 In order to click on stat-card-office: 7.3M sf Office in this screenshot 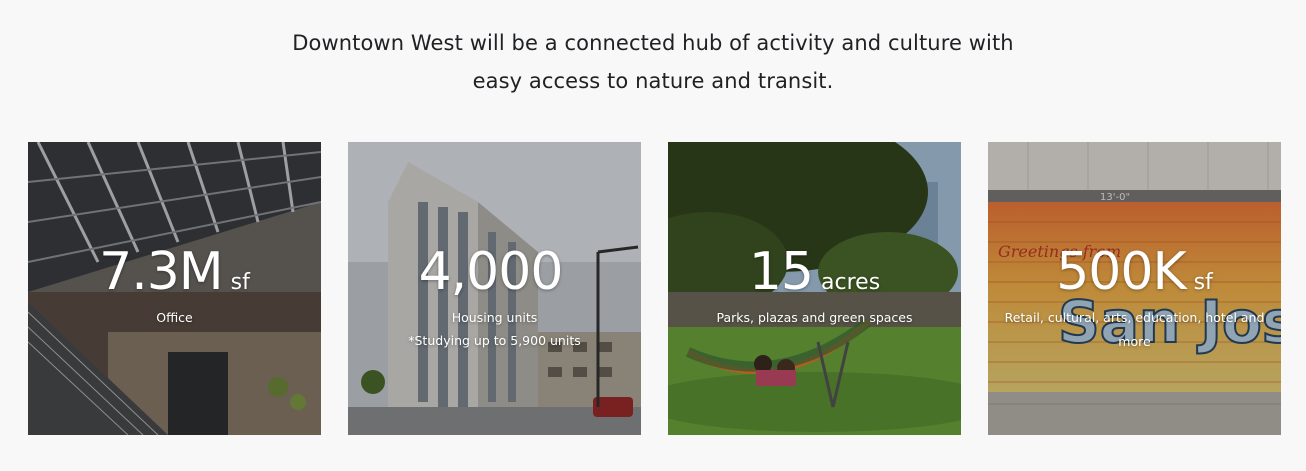, I will do `click(174, 288)`.